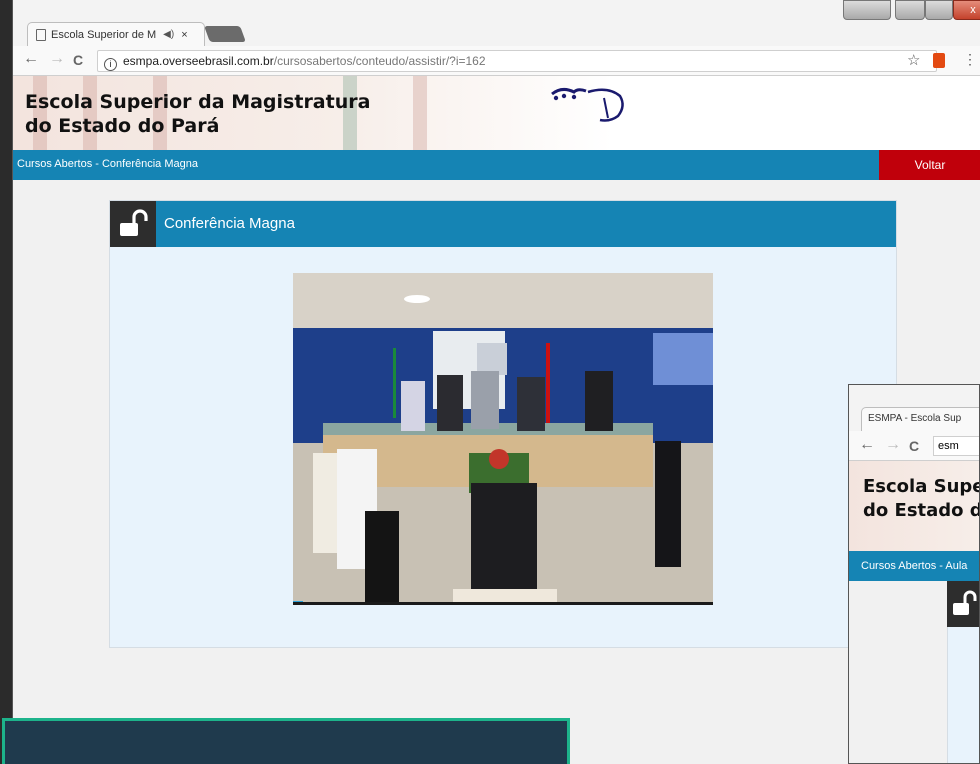  What do you see at coordinates (921, 499) in the screenshot?
I see `second-site-title: Escola Supe do Estado d` at bounding box center [921, 499].